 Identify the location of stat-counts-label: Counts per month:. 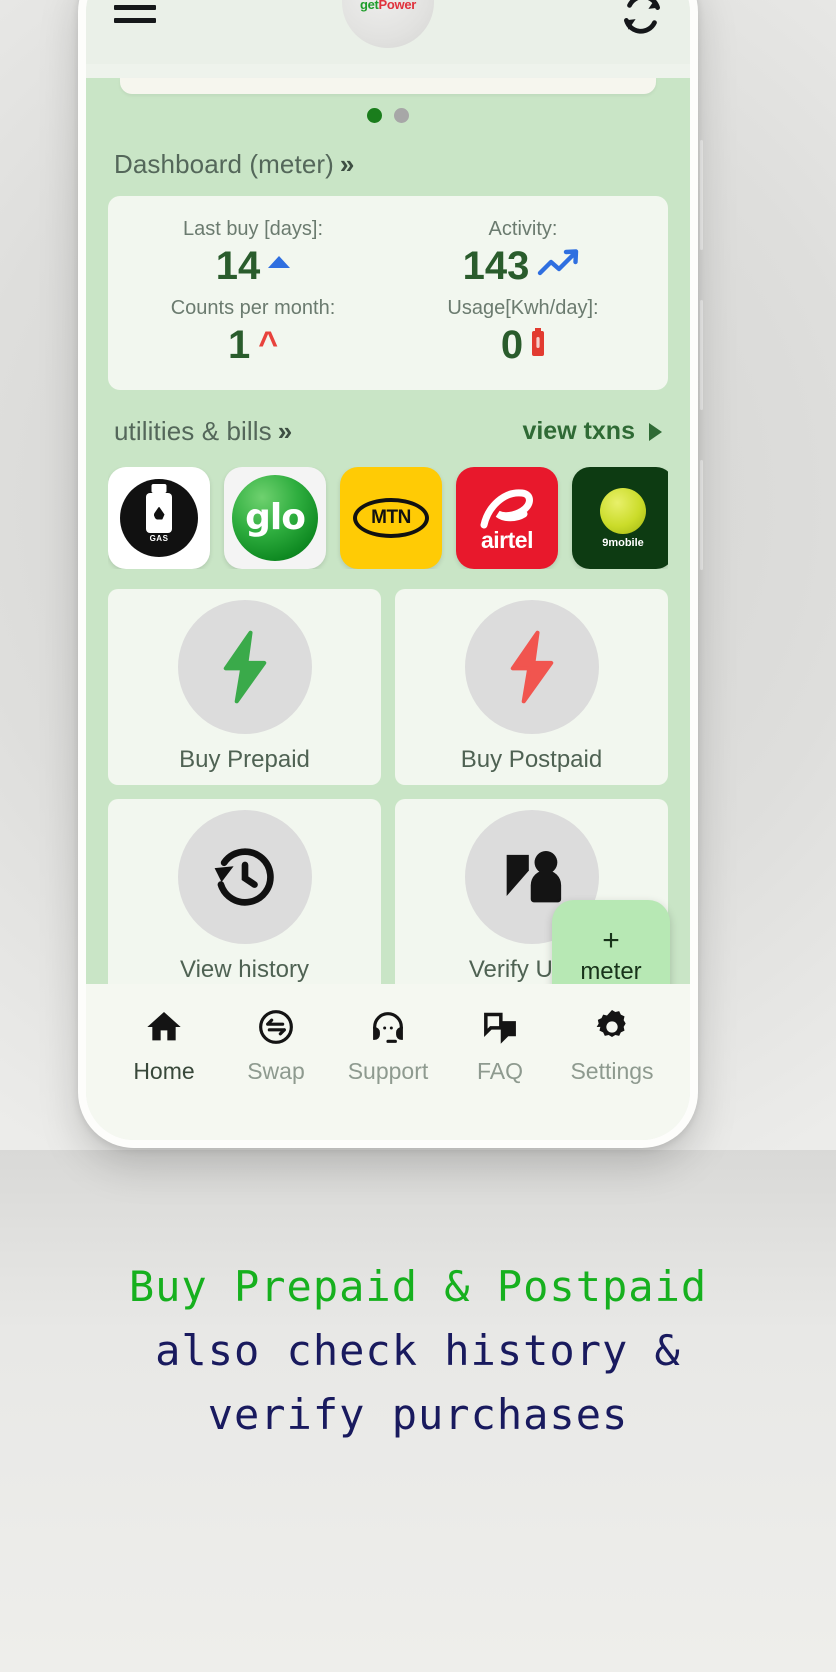
(253, 308).